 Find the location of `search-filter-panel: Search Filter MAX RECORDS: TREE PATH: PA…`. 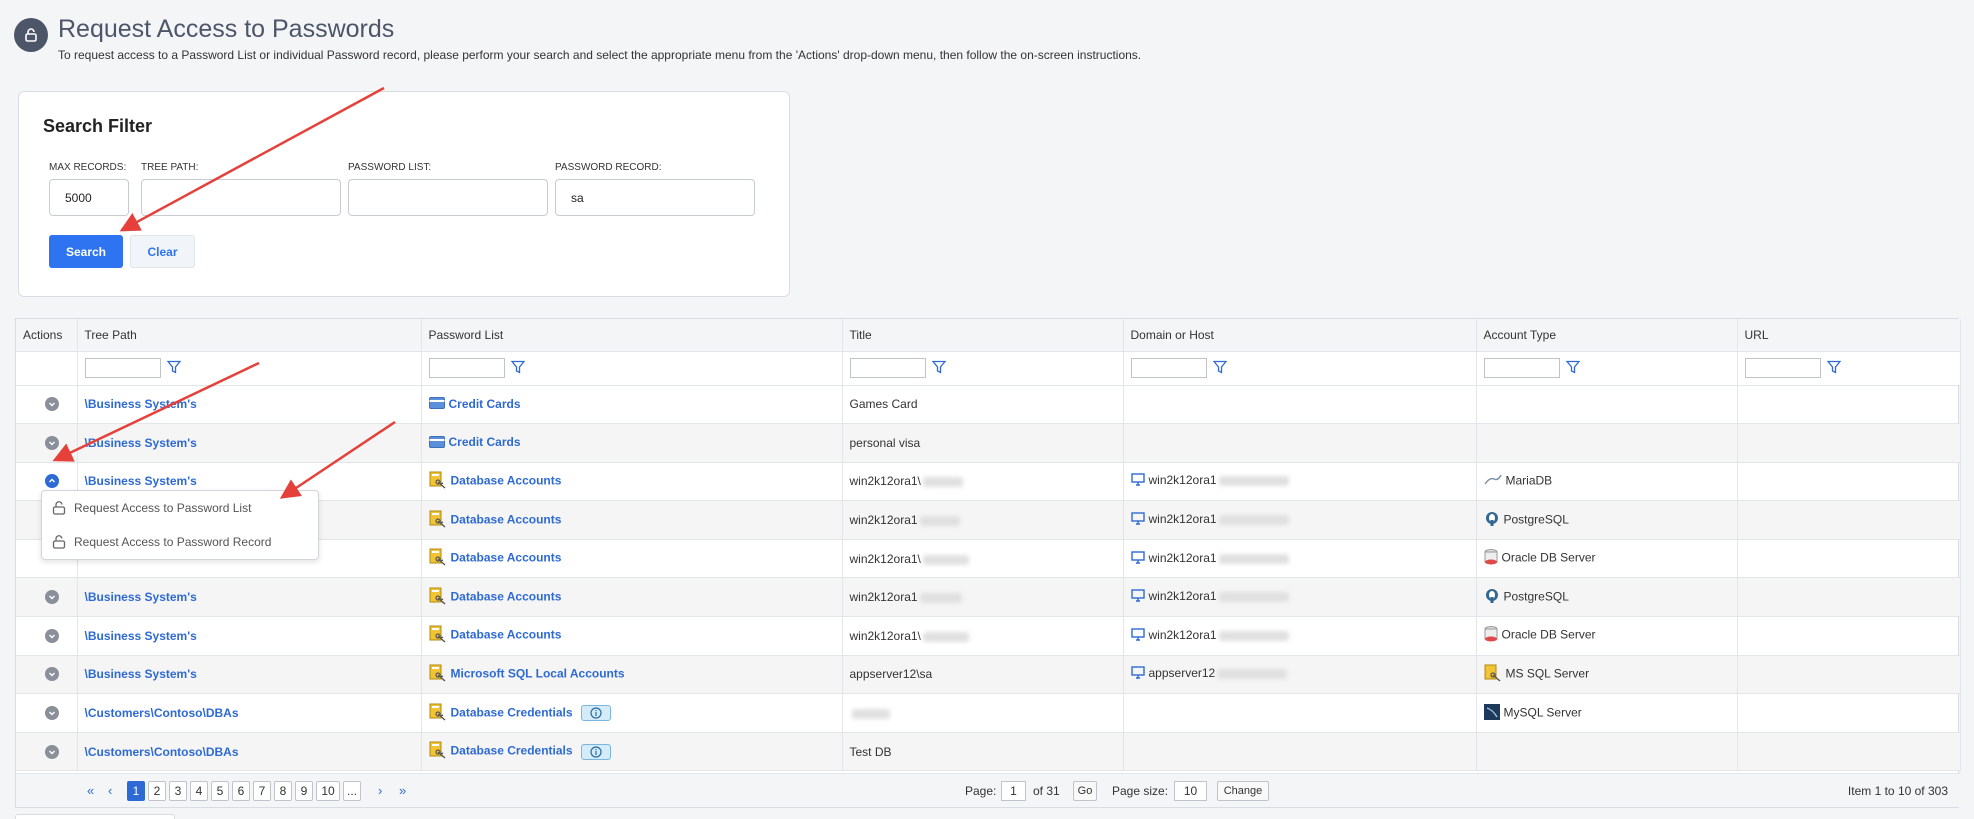

search-filter-panel: Search Filter MAX RECORDS: TREE PATH: PA… is located at coordinates (404, 194).